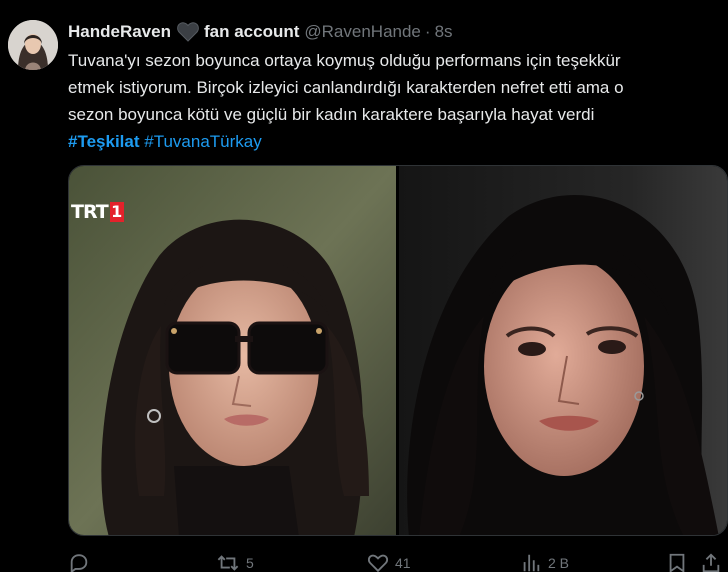 This screenshot has height=572, width=728. Describe the element at coordinates (202, 141) in the screenshot. I see `hashtag-link: #TuvanaTürkay` at that location.